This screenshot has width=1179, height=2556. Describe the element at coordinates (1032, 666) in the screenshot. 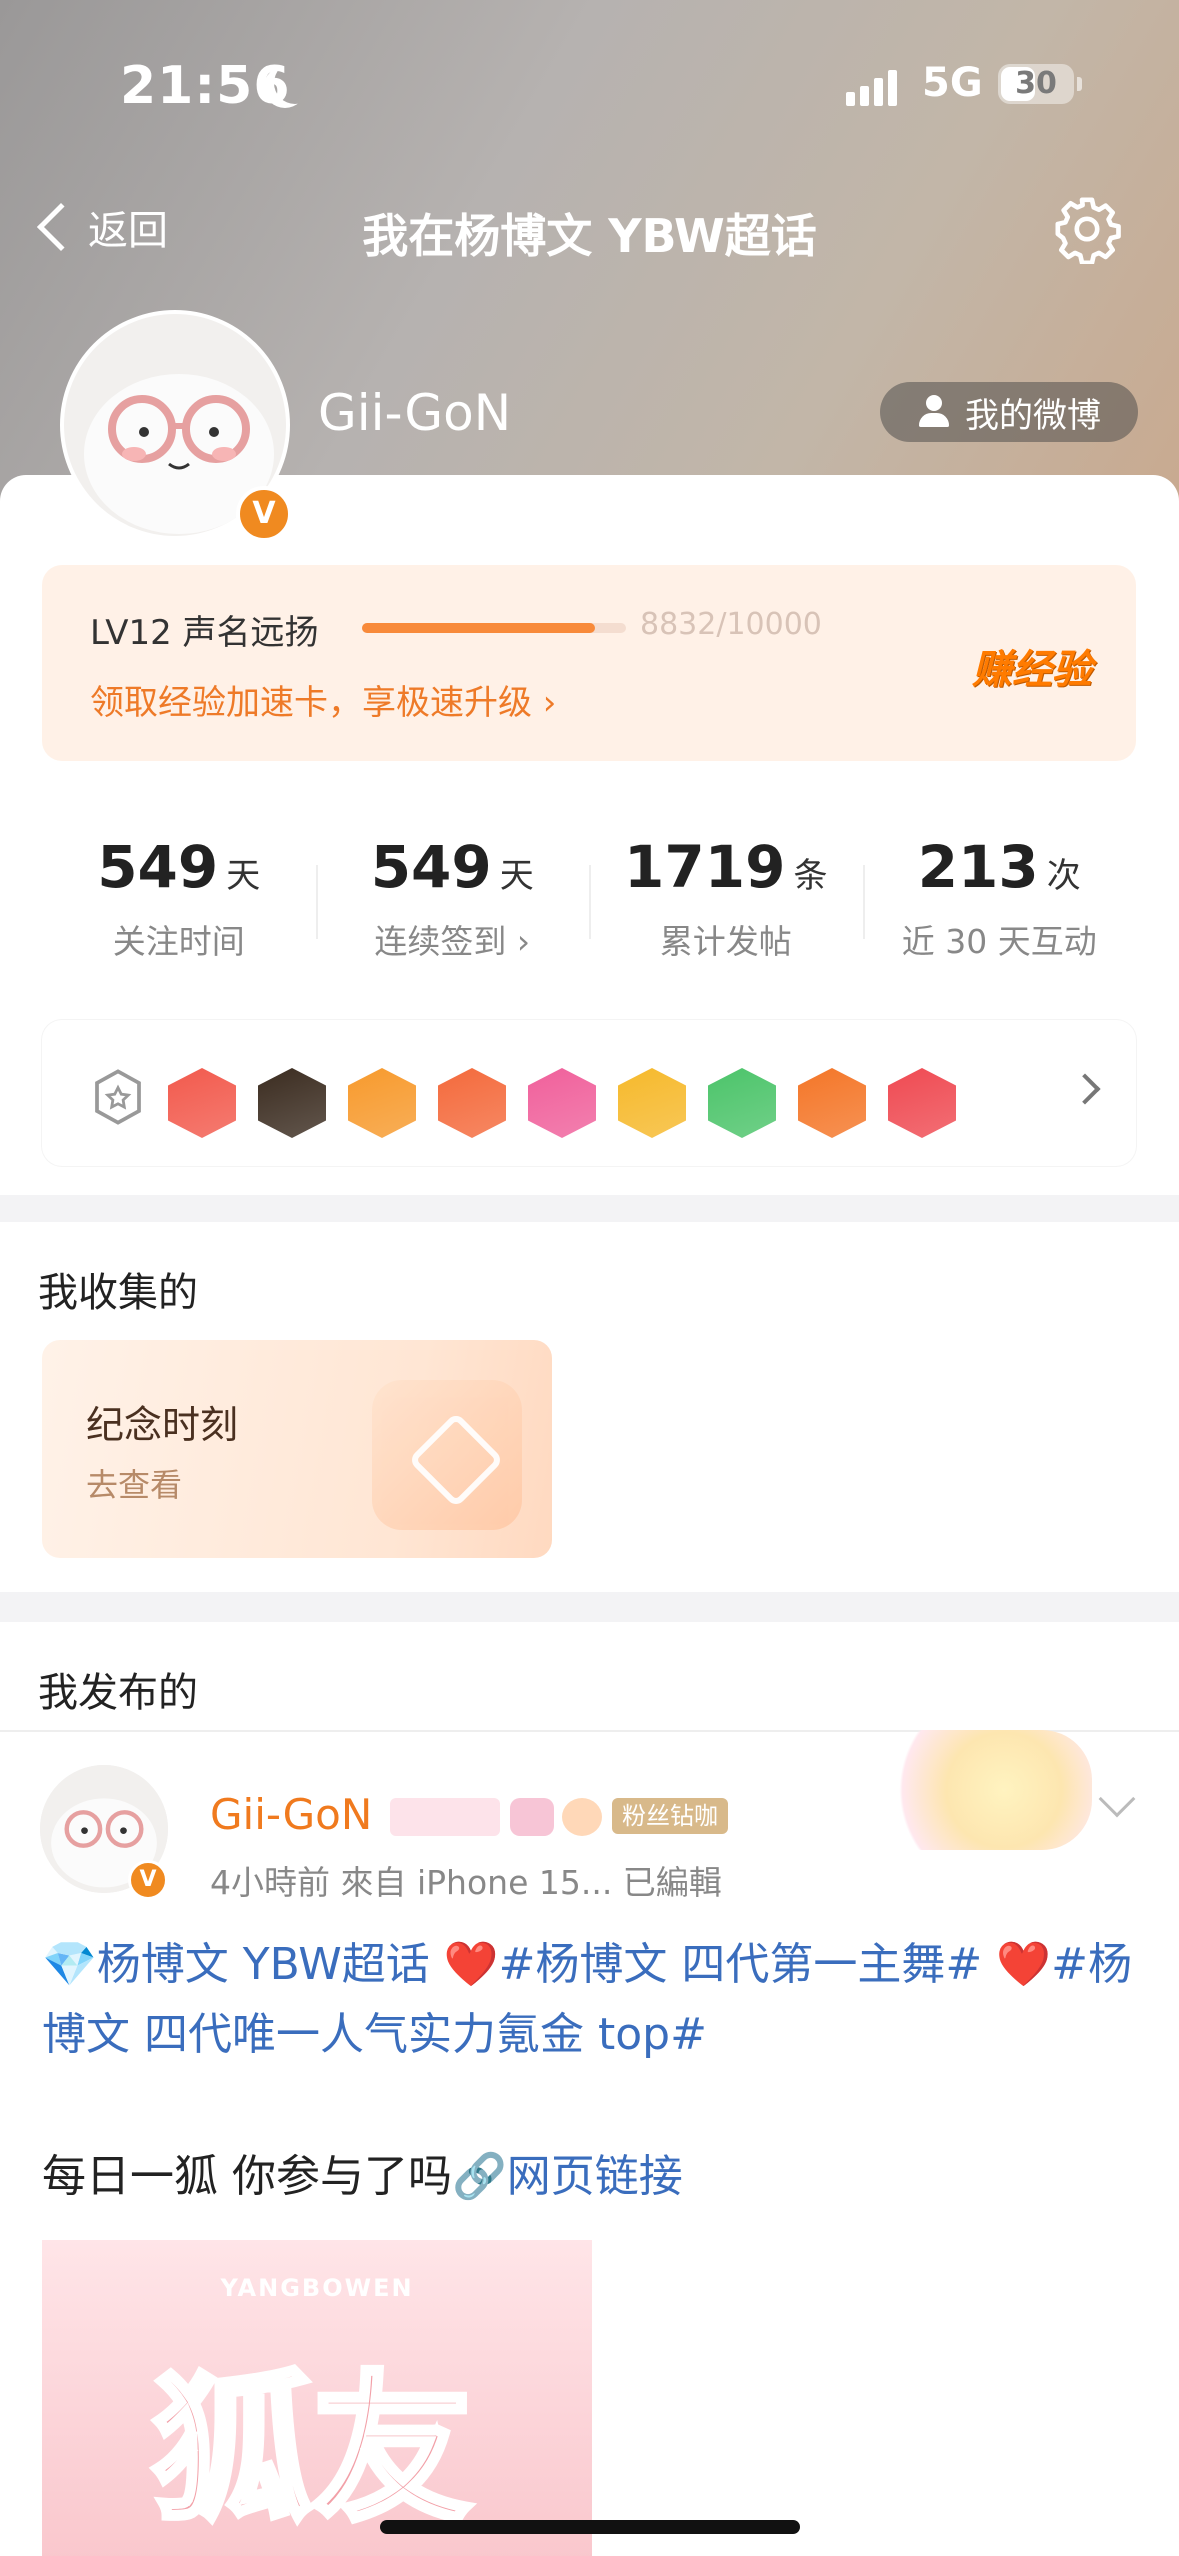

I see `earn-exp-button: 赚经验` at that location.